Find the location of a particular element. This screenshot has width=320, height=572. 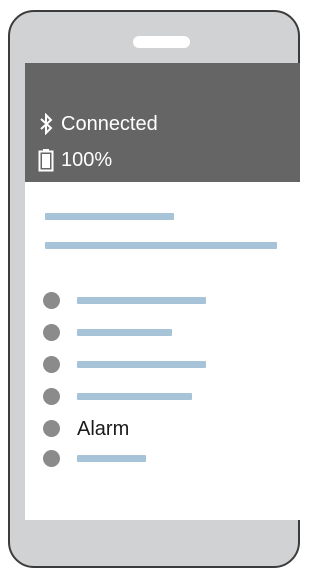

bluetooth-icon is located at coordinates (46, 124).